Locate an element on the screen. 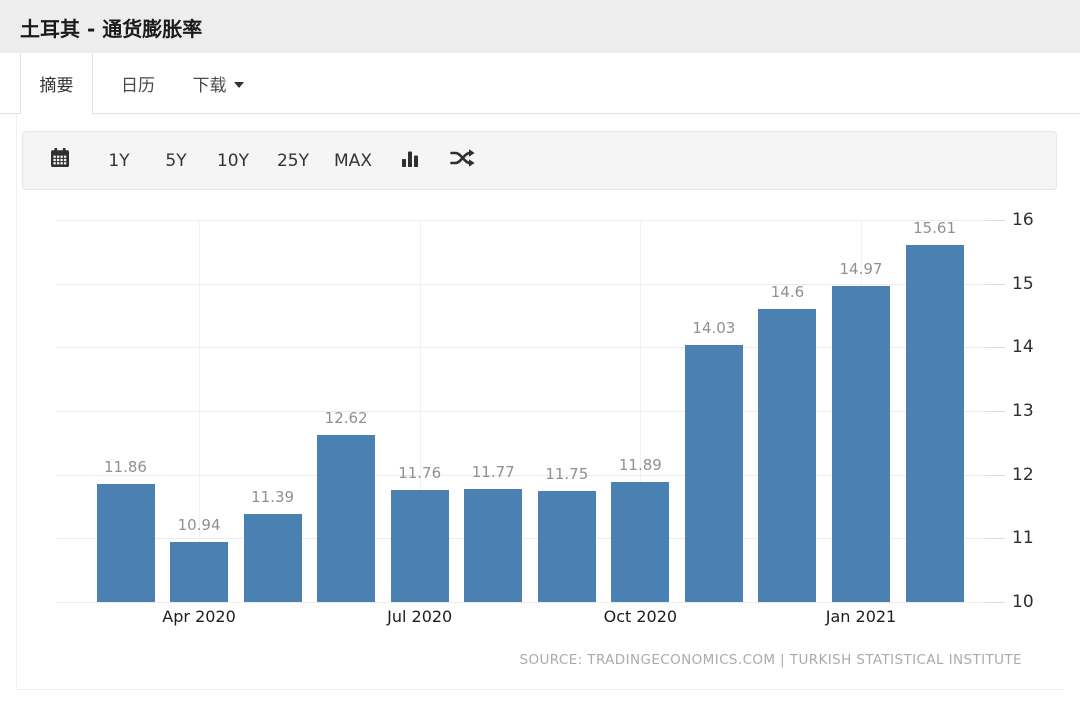 The width and height of the screenshot is (1080, 707). tab-download: 下载 is located at coordinates (218, 83).